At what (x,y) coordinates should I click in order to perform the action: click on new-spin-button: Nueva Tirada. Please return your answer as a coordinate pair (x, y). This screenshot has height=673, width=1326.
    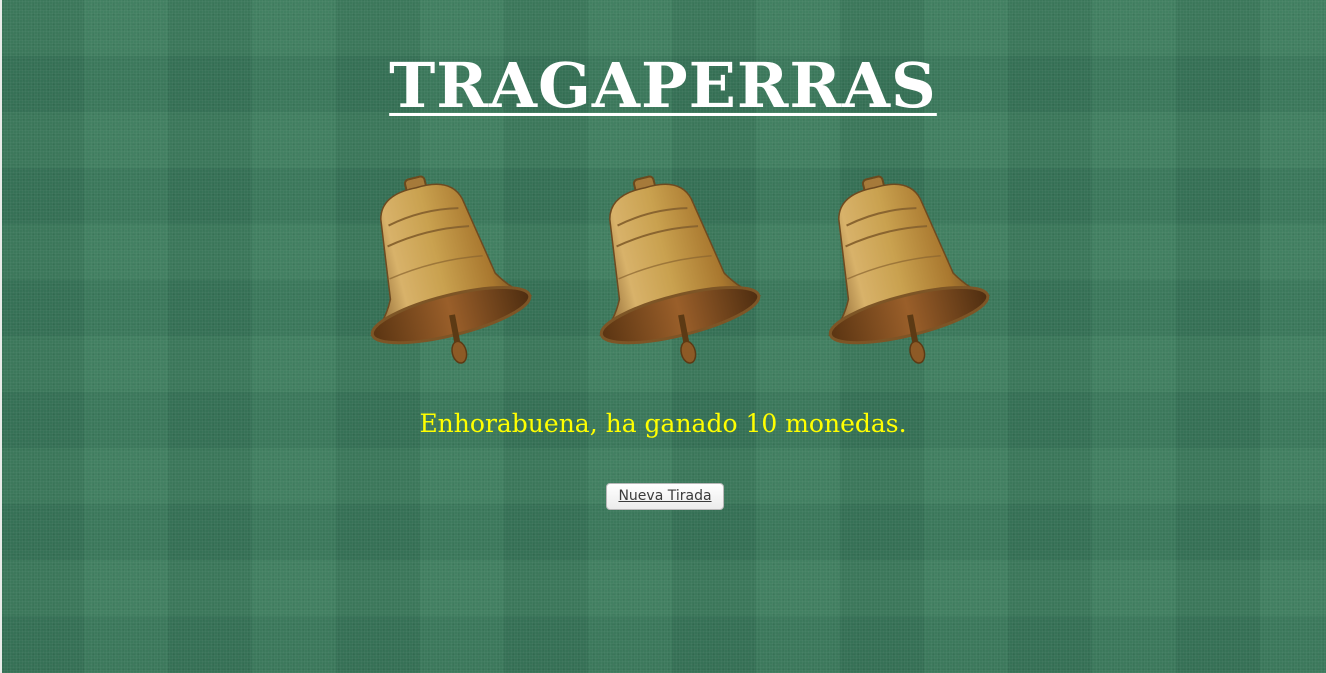
    Looking at the image, I should click on (665, 496).